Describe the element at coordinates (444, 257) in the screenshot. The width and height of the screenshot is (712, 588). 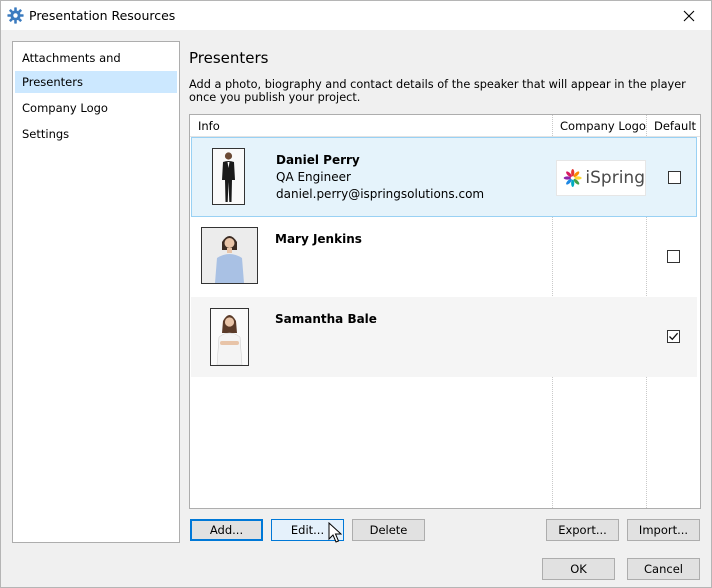
I see `table-row: Mary Jenkins` at that location.